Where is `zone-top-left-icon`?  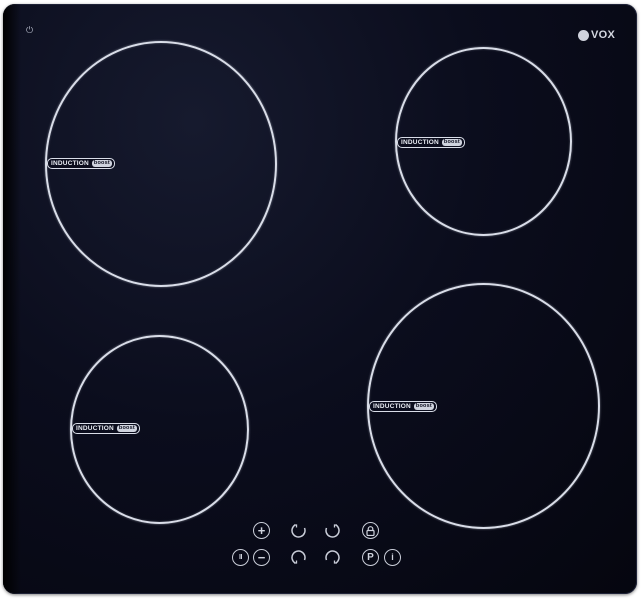
zone-top-left-icon is located at coordinates (298, 531).